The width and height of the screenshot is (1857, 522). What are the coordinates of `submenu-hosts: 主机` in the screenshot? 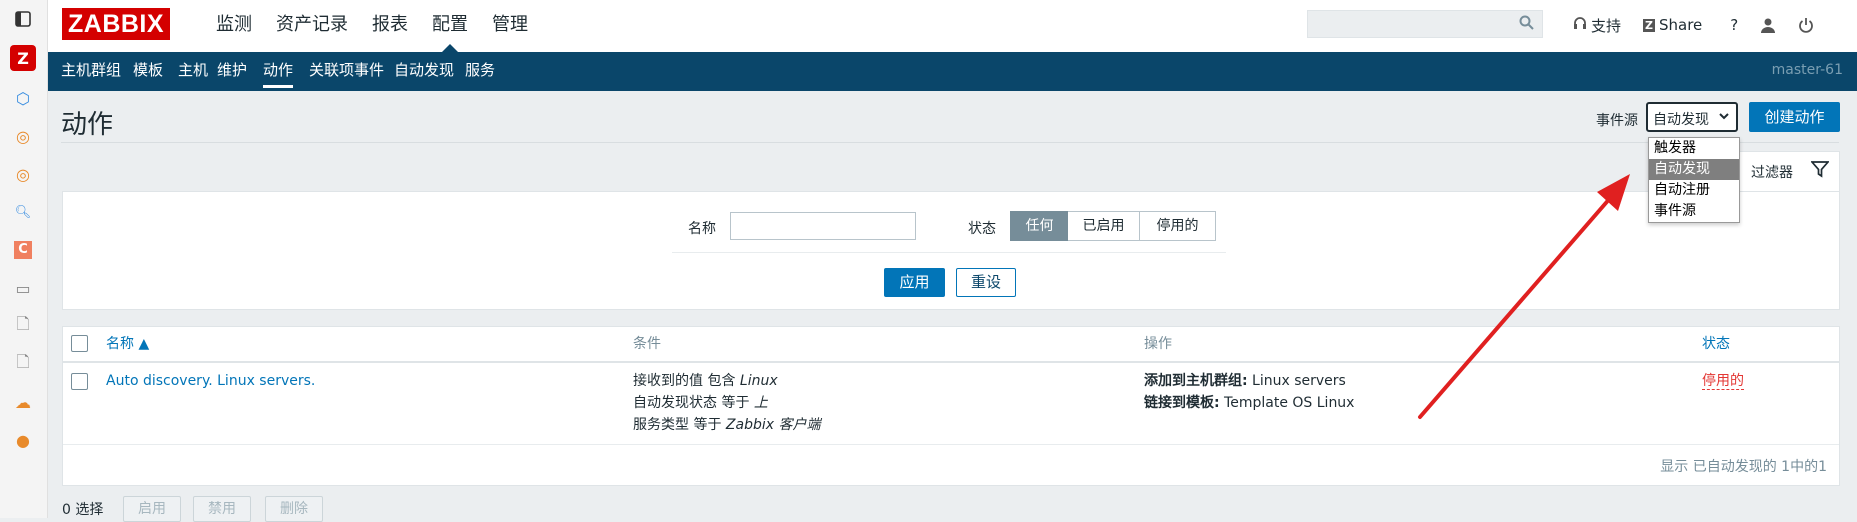 It's located at (193, 71).